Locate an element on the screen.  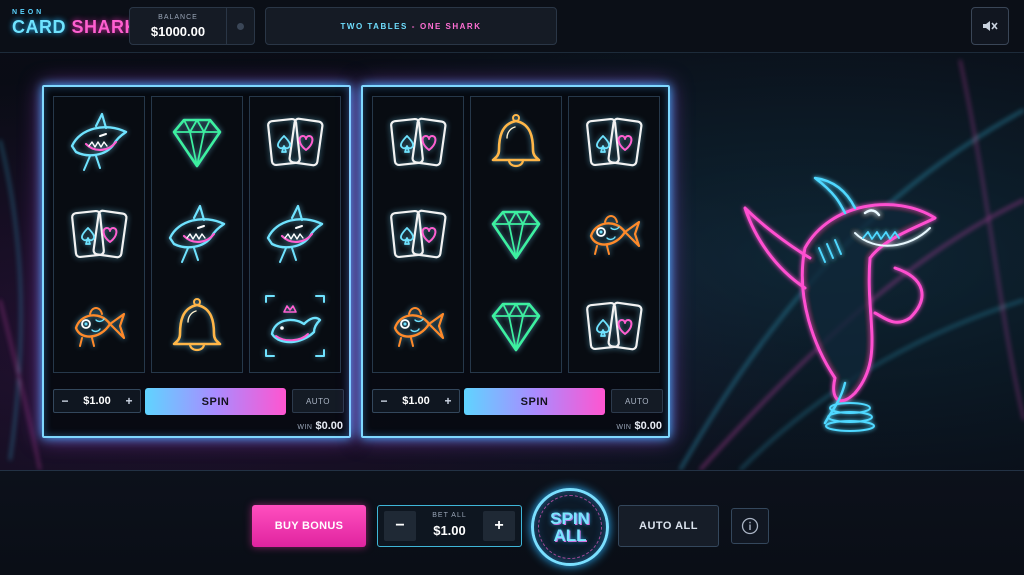
spin-all-label-line1: SPIN is located at coordinates (570, 518).